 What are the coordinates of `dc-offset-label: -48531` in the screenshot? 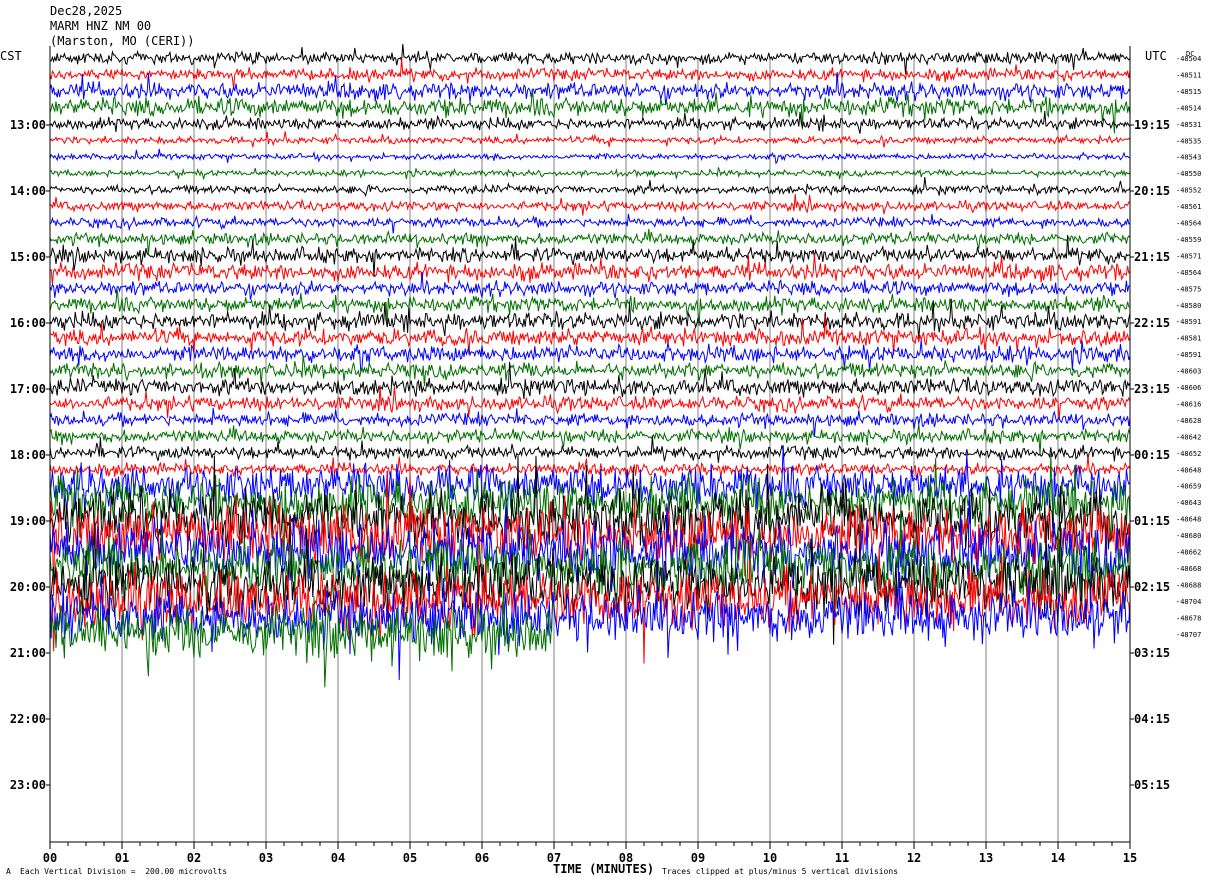 It's located at (1188, 125).